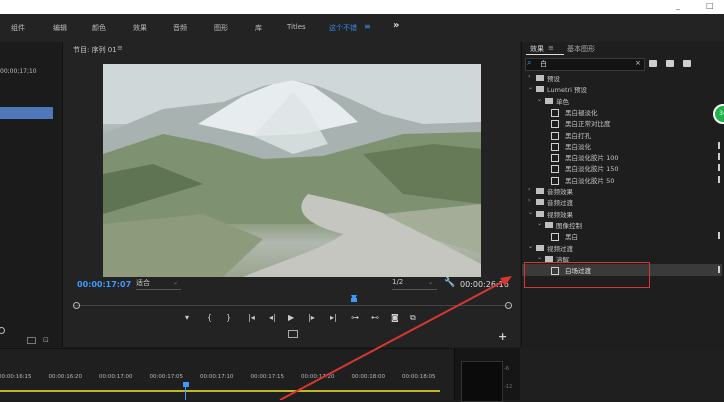  I want to click on program-toggle-safe-margins-icon, so click(293, 334).